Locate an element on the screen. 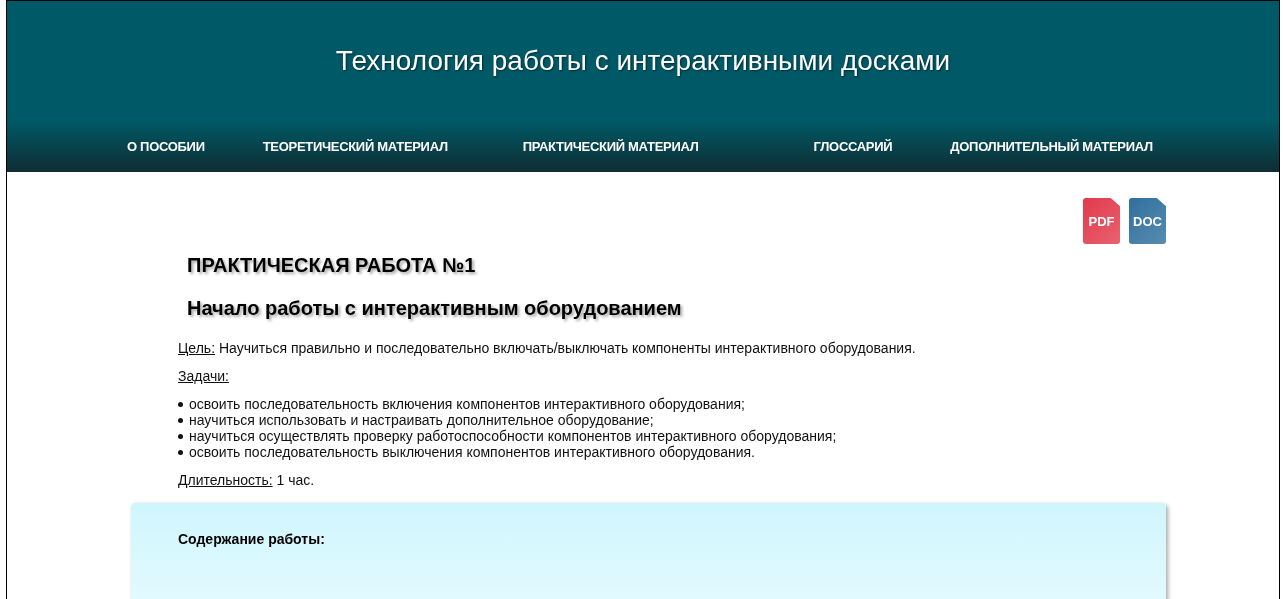 This screenshot has width=1283, height=599. page-subheading: Начало работы с интерактивным оборудованием is located at coordinates (435, 308).